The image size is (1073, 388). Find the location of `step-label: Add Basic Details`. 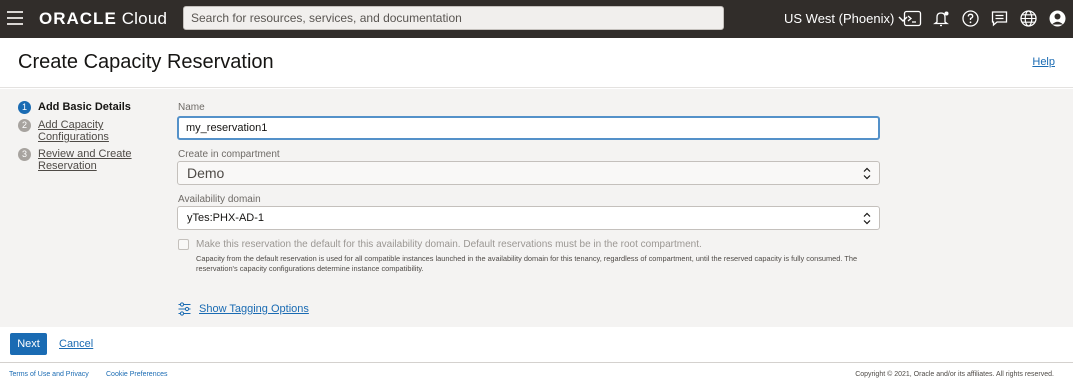

step-label: Add Basic Details is located at coordinates (84, 107).